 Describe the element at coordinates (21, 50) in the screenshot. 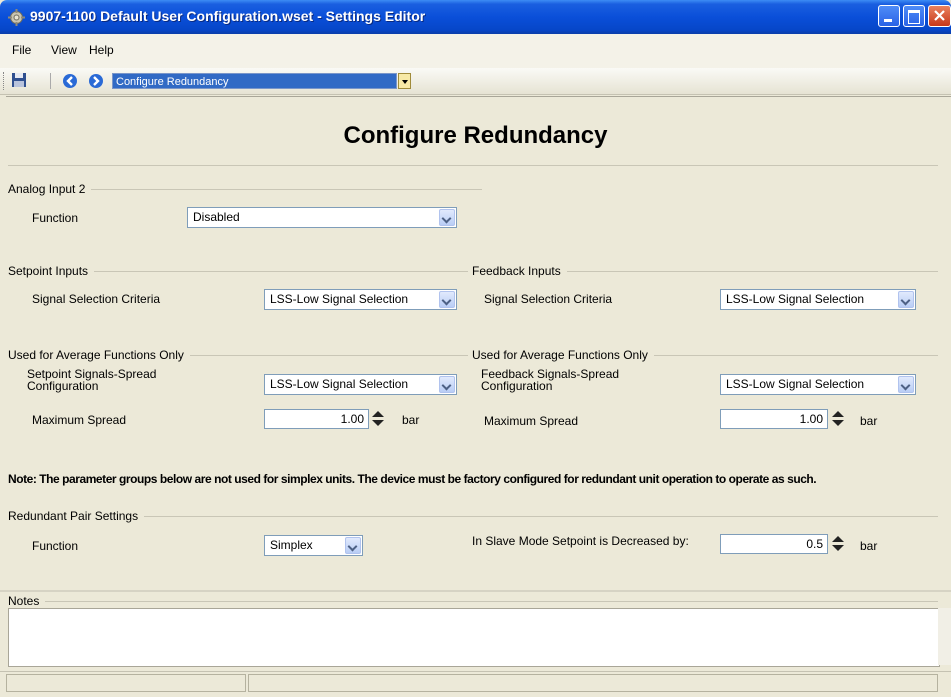

I see `menu-file: File` at that location.